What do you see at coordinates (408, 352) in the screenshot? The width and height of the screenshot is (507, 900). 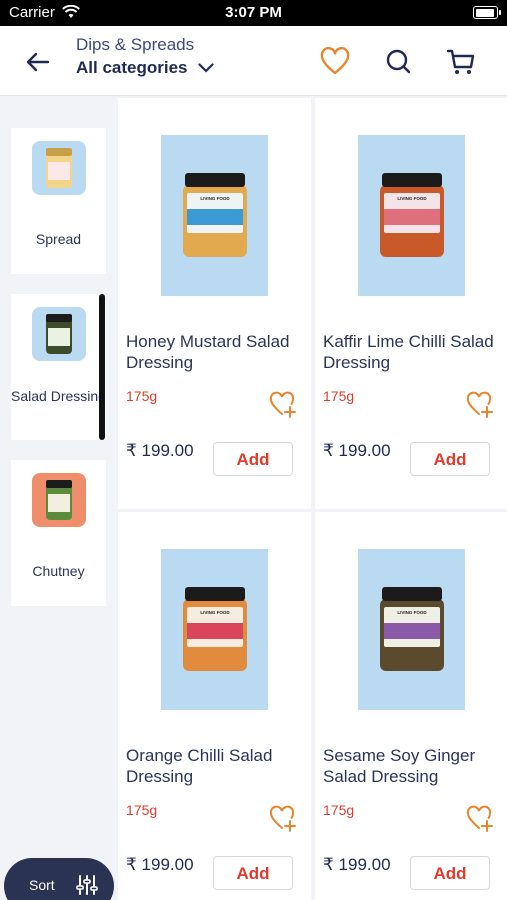 I see `product-name: Kaffir Lime Chilli Salad Dressing` at bounding box center [408, 352].